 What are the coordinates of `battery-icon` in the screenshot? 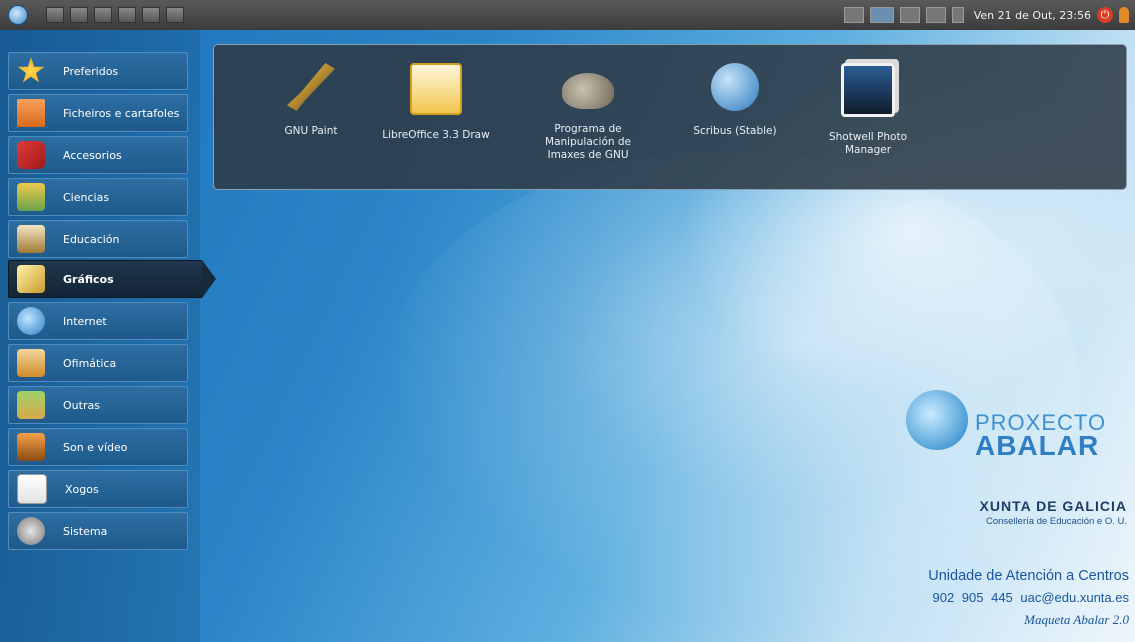 It's located at (935, 15).